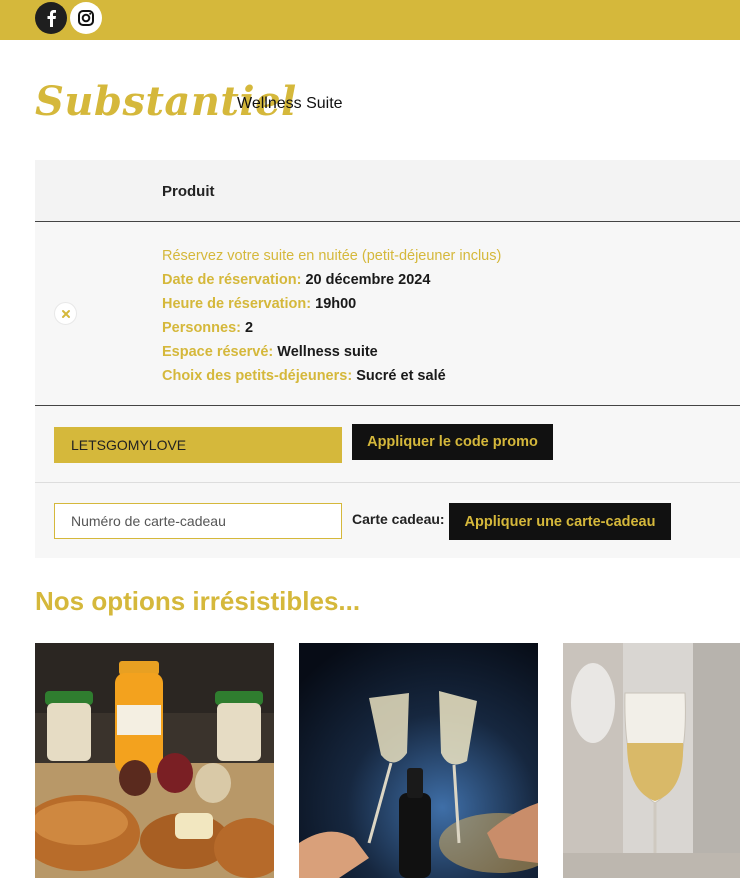 The height and width of the screenshot is (878, 740). I want to click on wine-image, so click(651, 760).